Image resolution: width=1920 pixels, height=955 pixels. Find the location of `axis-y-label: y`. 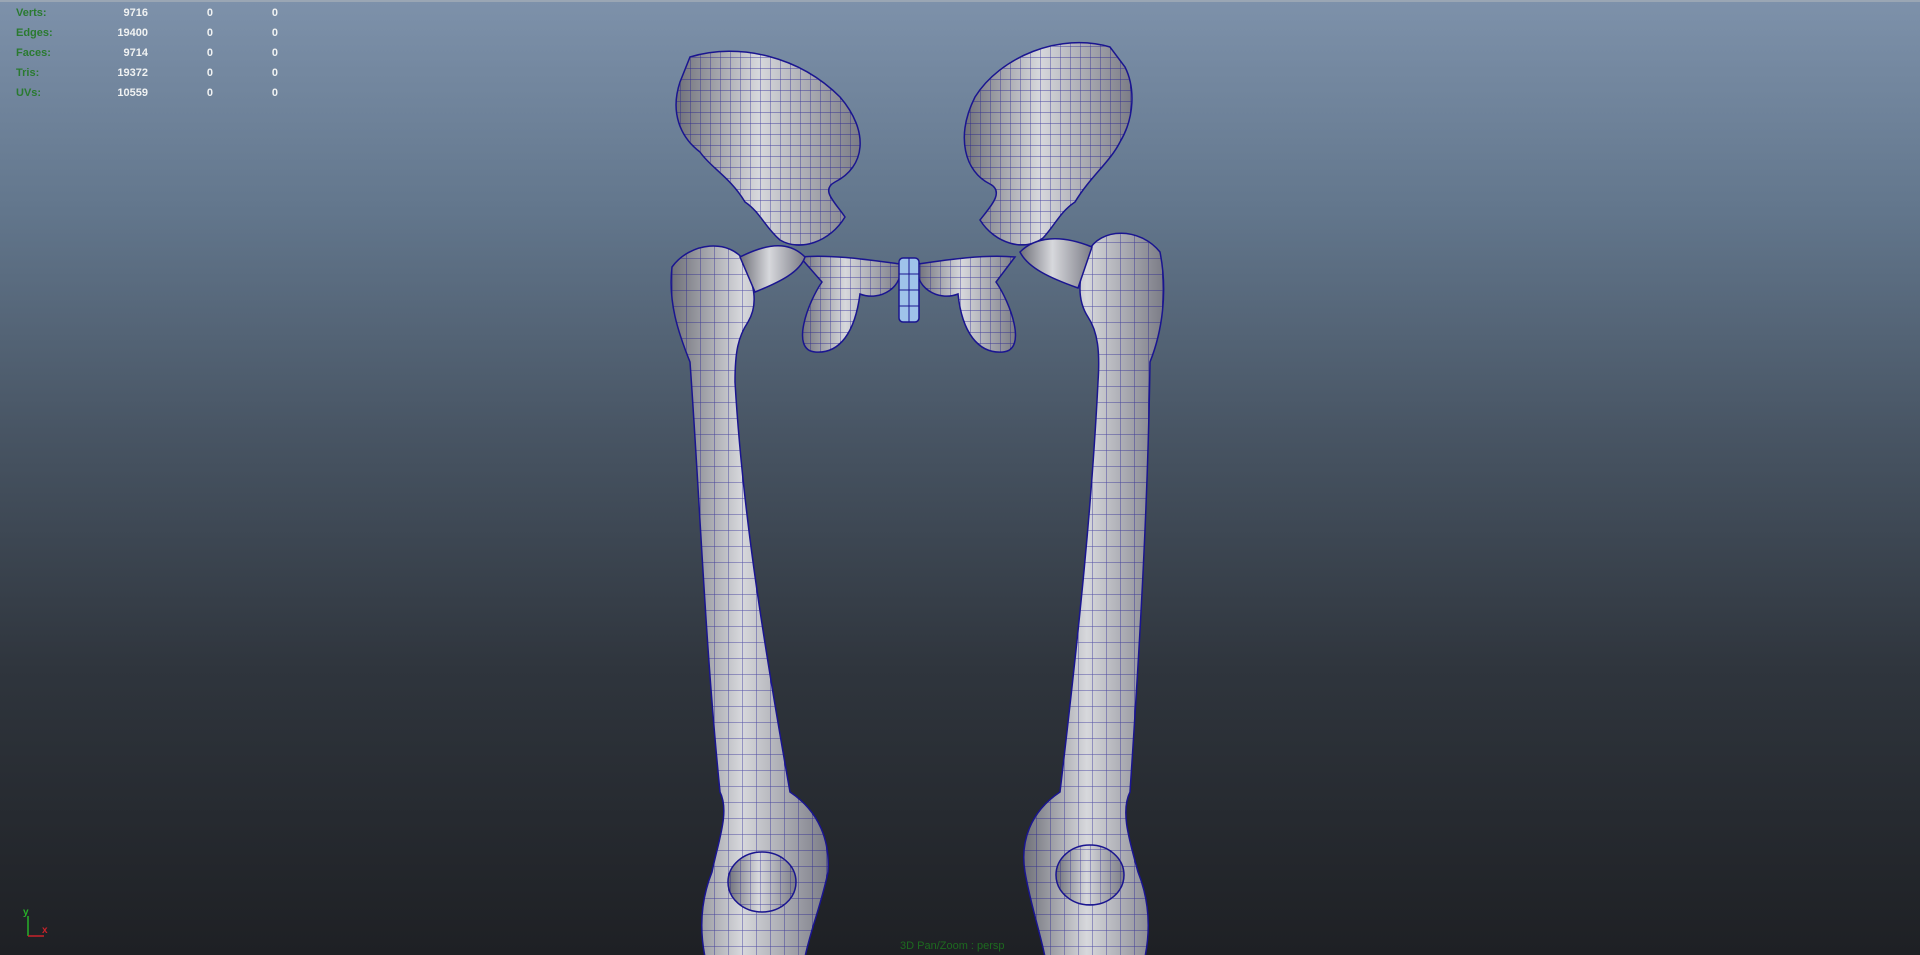

axis-y-label: y is located at coordinates (26, 912).